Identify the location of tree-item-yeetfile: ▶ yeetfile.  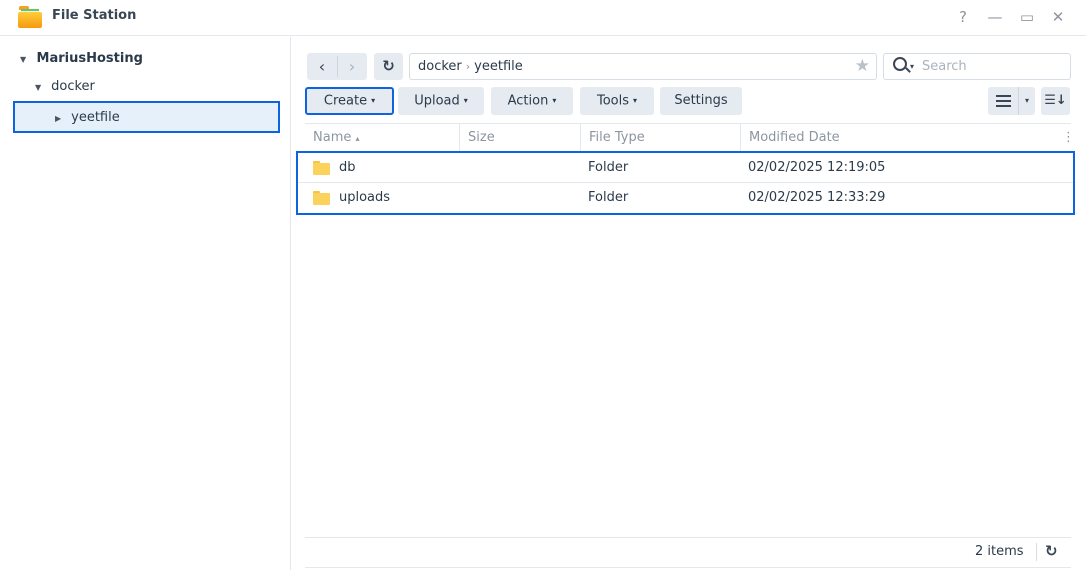
(146, 117).